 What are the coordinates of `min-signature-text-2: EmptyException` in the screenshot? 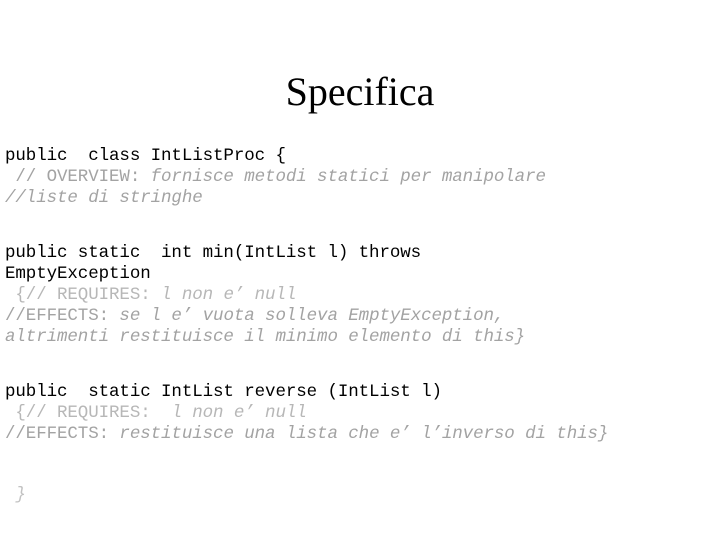 It's located at (78, 274).